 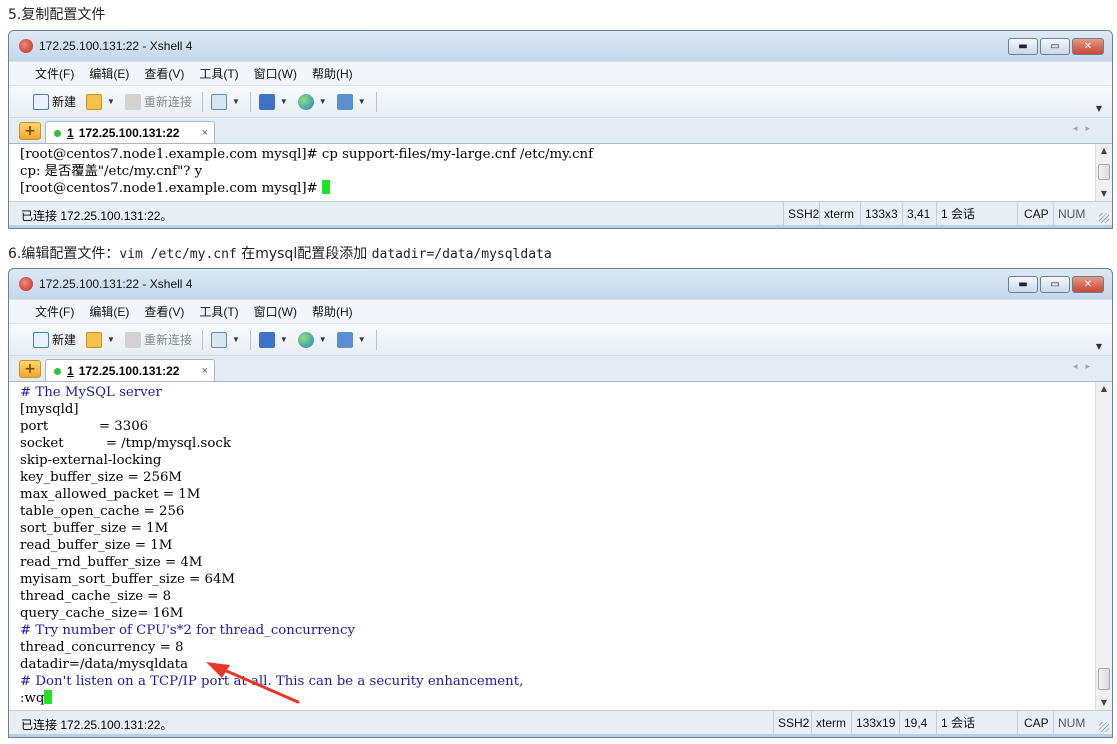 I want to click on step6-middle: 在mysql配置段添加, so click(x=304, y=254).